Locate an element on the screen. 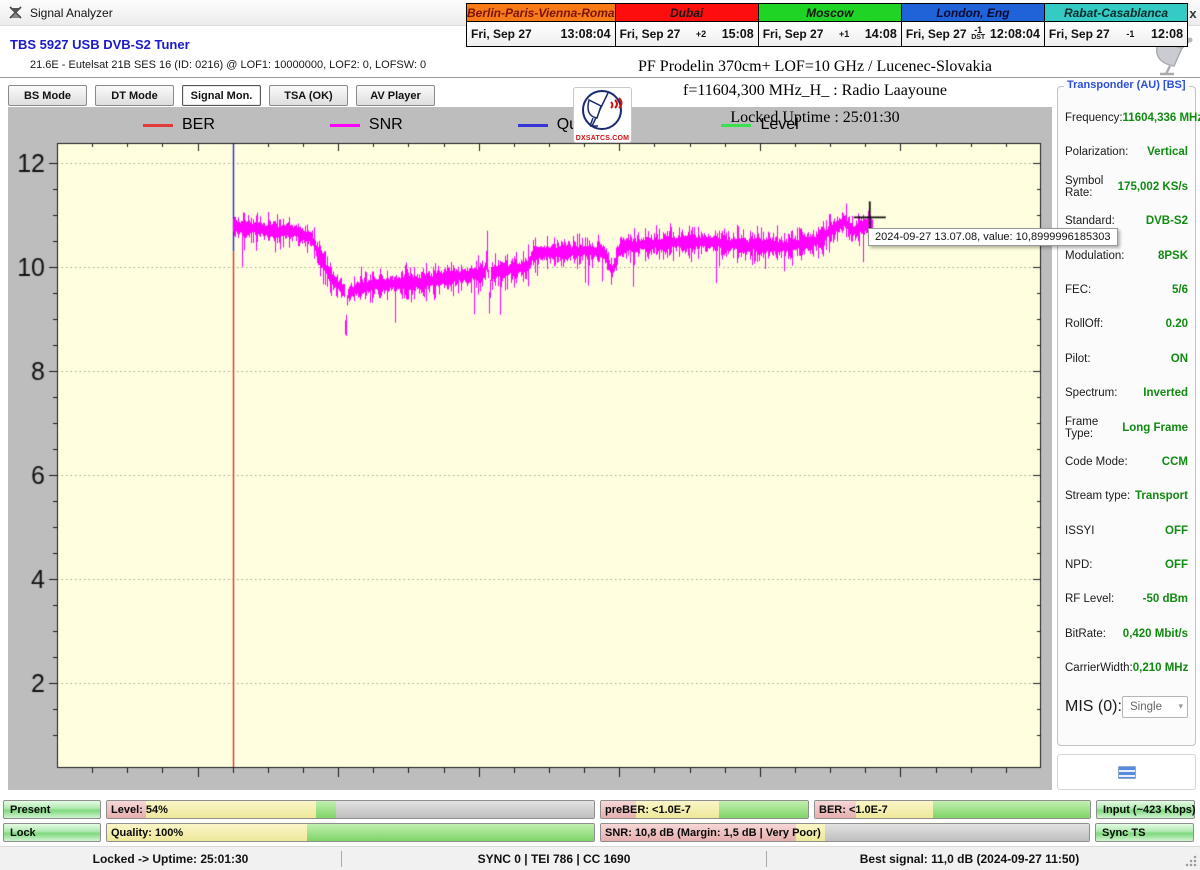 This screenshot has width=1200, height=870. transponder-label: Standard: is located at coordinates (1090, 221).